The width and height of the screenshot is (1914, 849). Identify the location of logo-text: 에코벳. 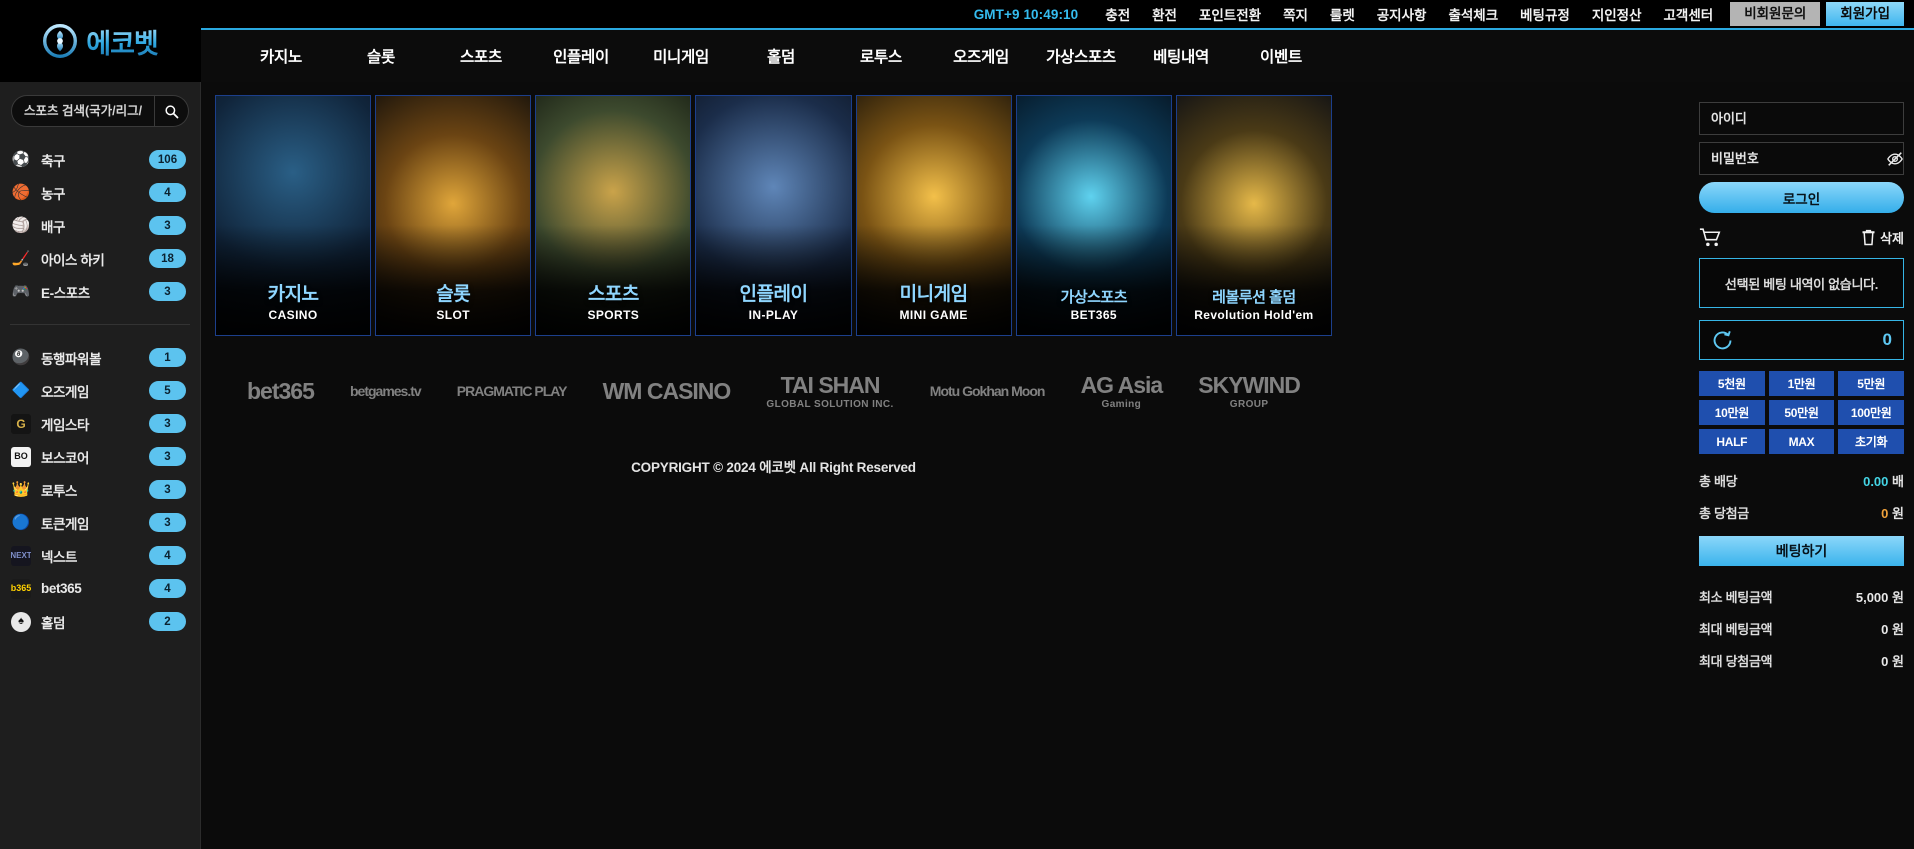
(122, 41).